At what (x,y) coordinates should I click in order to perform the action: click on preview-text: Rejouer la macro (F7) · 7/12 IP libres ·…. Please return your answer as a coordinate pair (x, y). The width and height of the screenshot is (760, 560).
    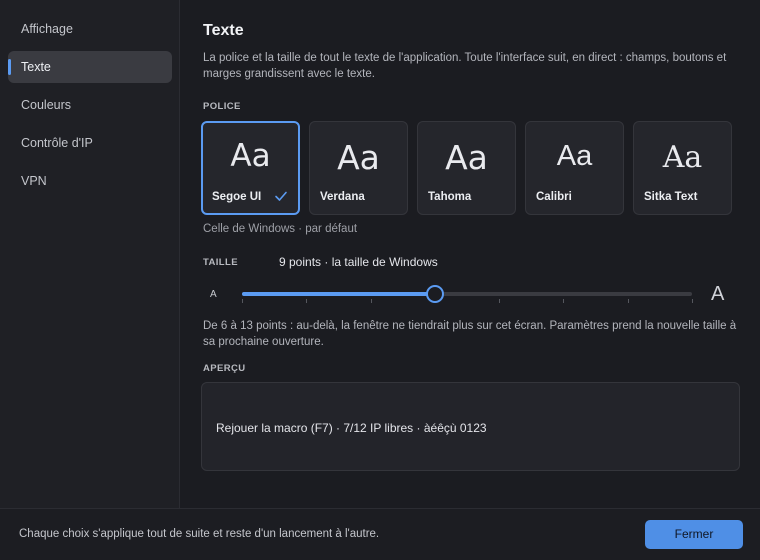
    Looking at the image, I should click on (351, 428).